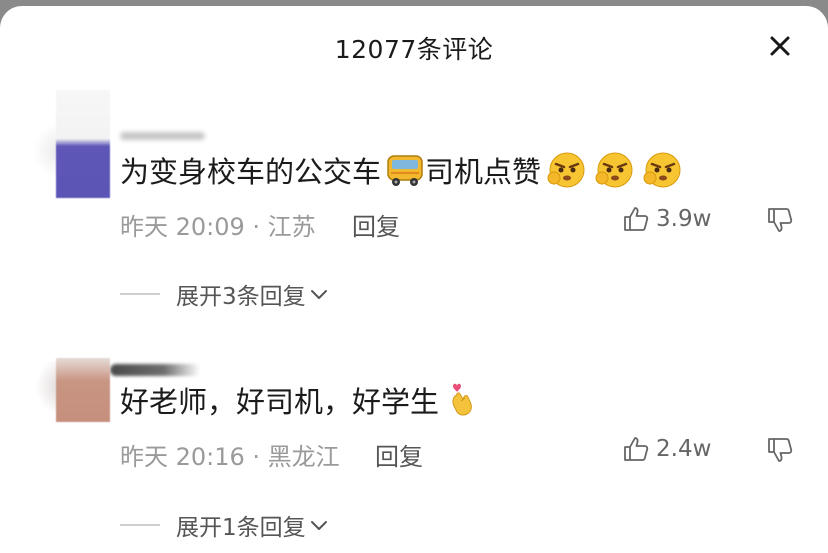  I want to click on like-count: 2.4w, so click(684, 449).